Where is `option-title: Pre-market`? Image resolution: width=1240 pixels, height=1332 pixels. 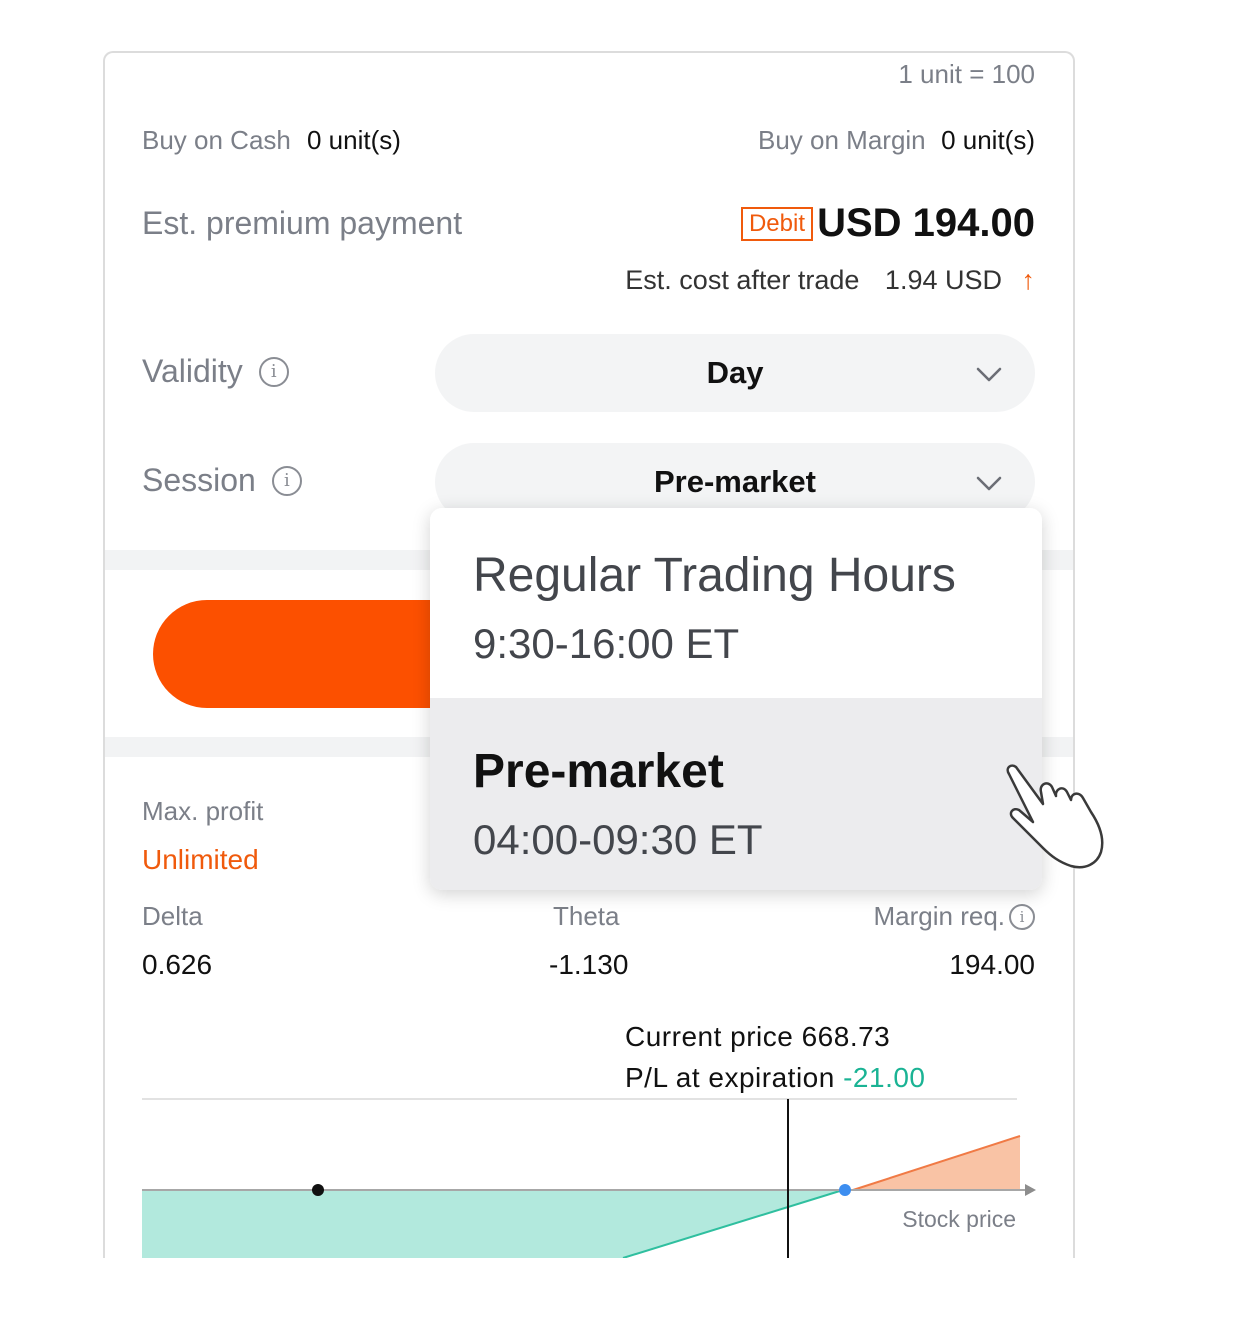
option-title: Pre-market is located at coordinates (598, 771).